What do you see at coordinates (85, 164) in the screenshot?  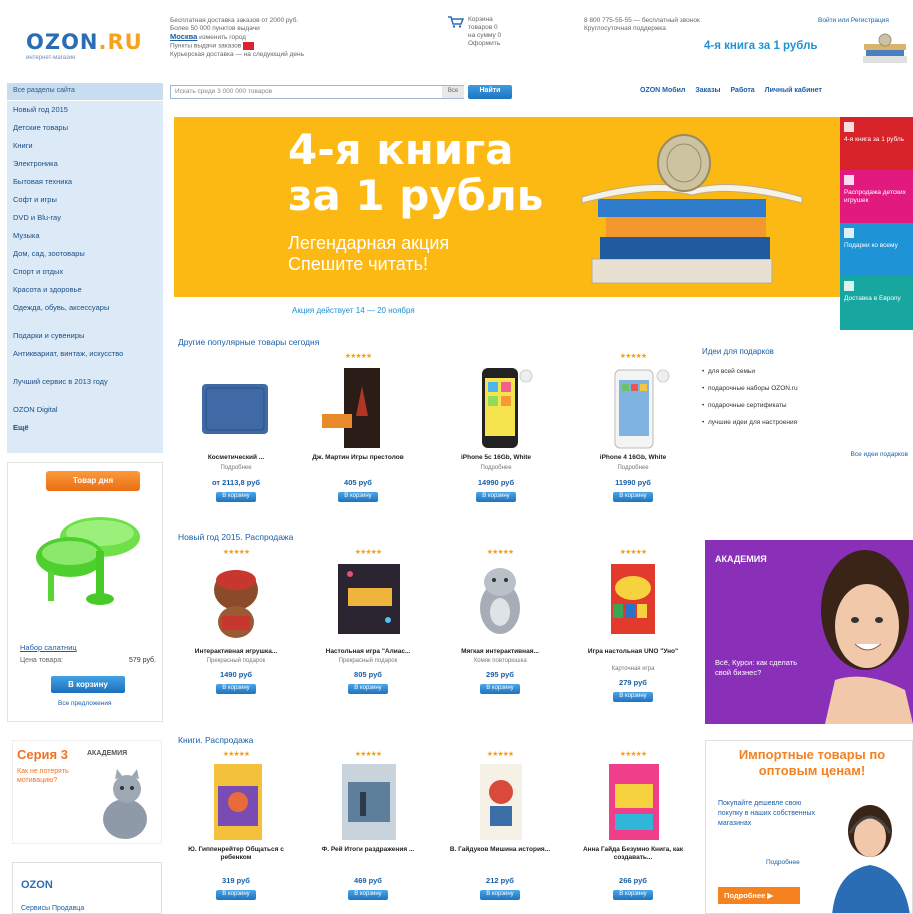 I see `sidebar-item: Электроника` at bounding box center [85, 164].